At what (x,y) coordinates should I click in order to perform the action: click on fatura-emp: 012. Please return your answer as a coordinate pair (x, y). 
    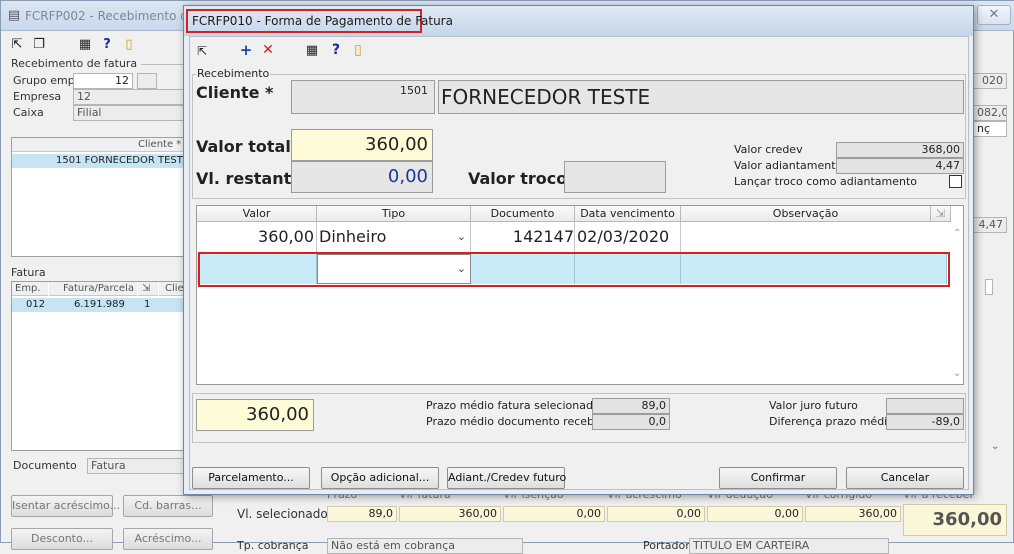
    Looking at the image, I should click on (36, 304).